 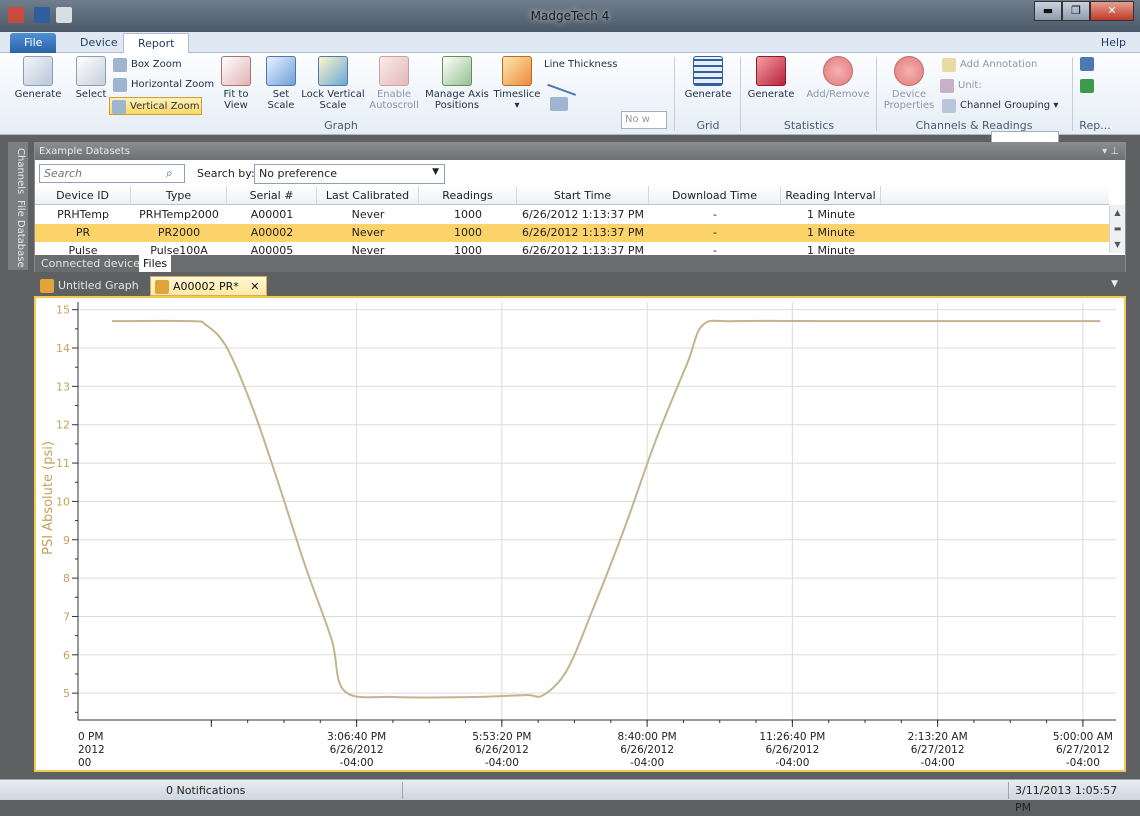 I want to click on scroll-thumb: ▬, so click(x=1117, y=229).